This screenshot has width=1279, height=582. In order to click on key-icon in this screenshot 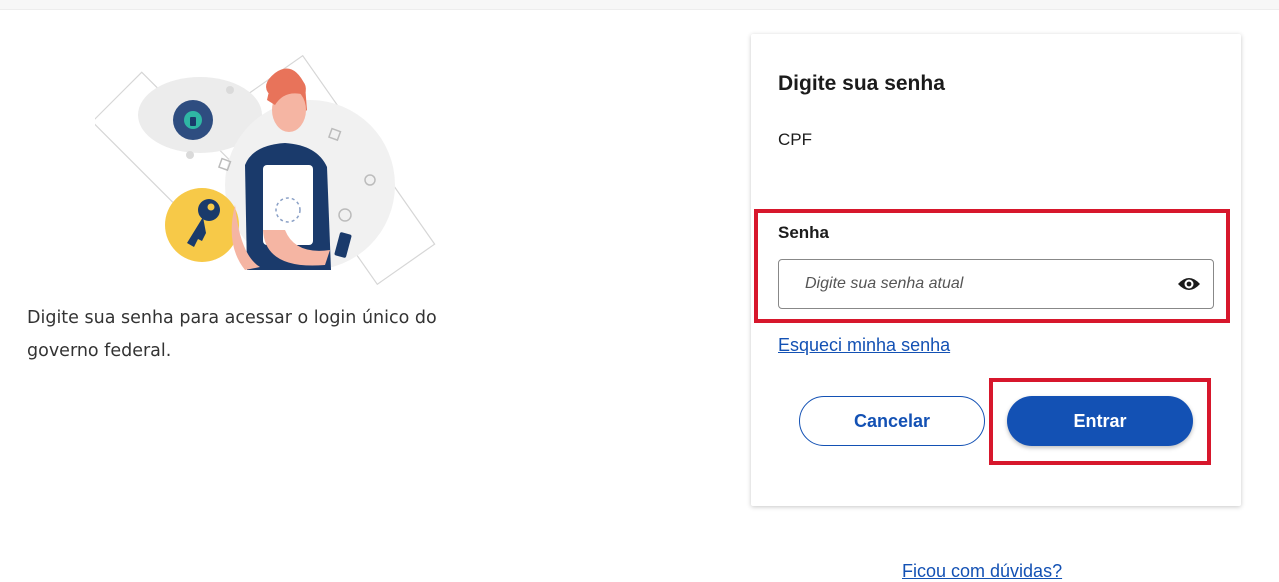, I will do `click(202, 225)`.